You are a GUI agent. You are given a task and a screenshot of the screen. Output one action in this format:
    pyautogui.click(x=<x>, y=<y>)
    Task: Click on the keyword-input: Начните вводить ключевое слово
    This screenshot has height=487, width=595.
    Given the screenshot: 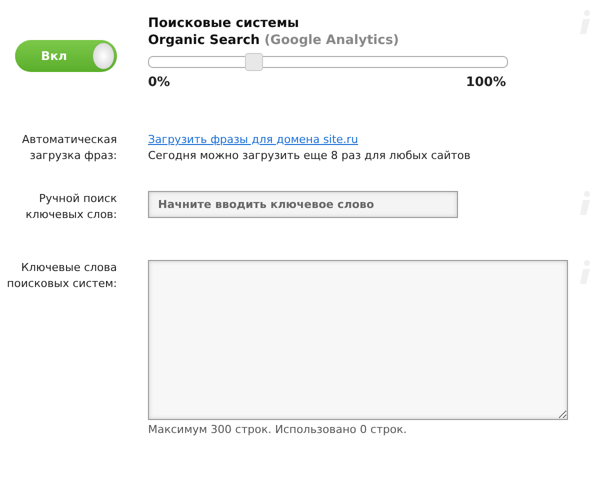 What is the action you would take?
    pyautogui.click(x=303, y=204)
    